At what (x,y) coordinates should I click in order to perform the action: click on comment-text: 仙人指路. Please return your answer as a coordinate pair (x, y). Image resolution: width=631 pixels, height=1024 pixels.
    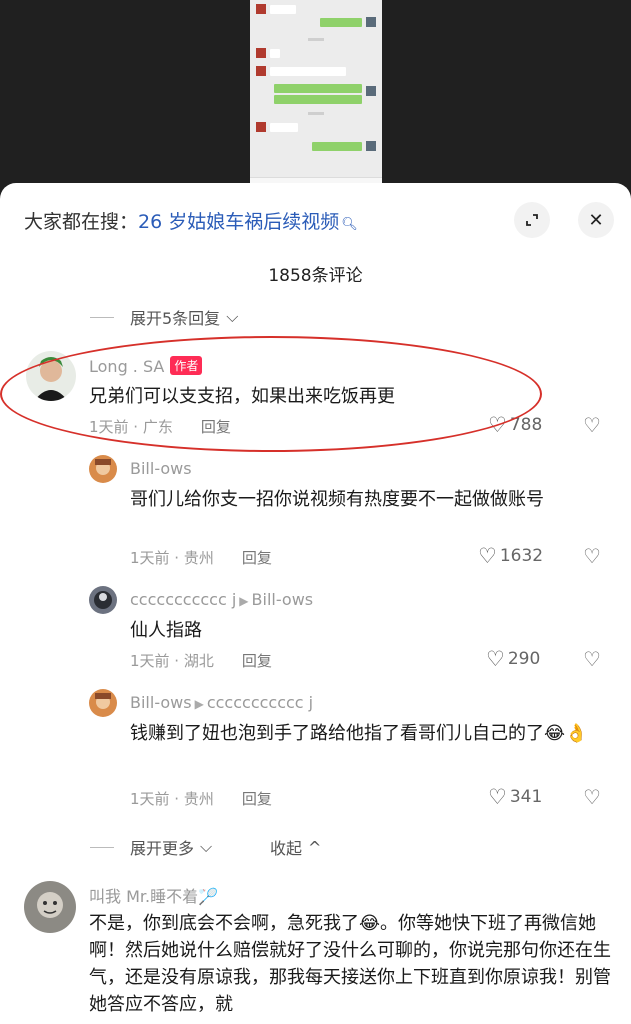
    Looking at the image, I should click on (166, 630).